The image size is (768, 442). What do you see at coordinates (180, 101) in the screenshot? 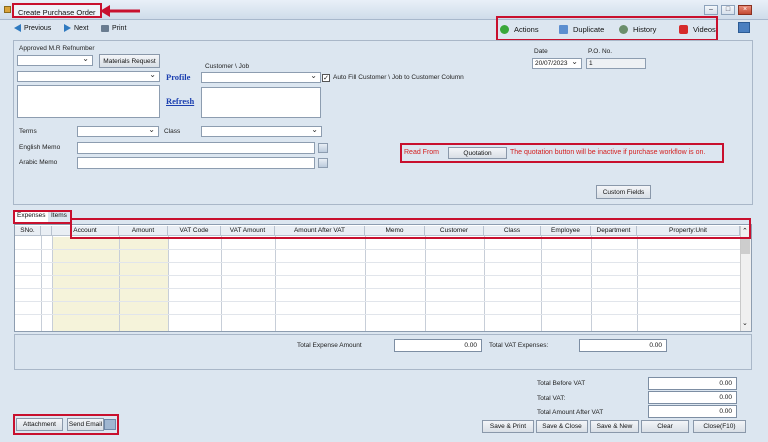
I see `refresh-link: Refresh` at bounding box center [180, 101].